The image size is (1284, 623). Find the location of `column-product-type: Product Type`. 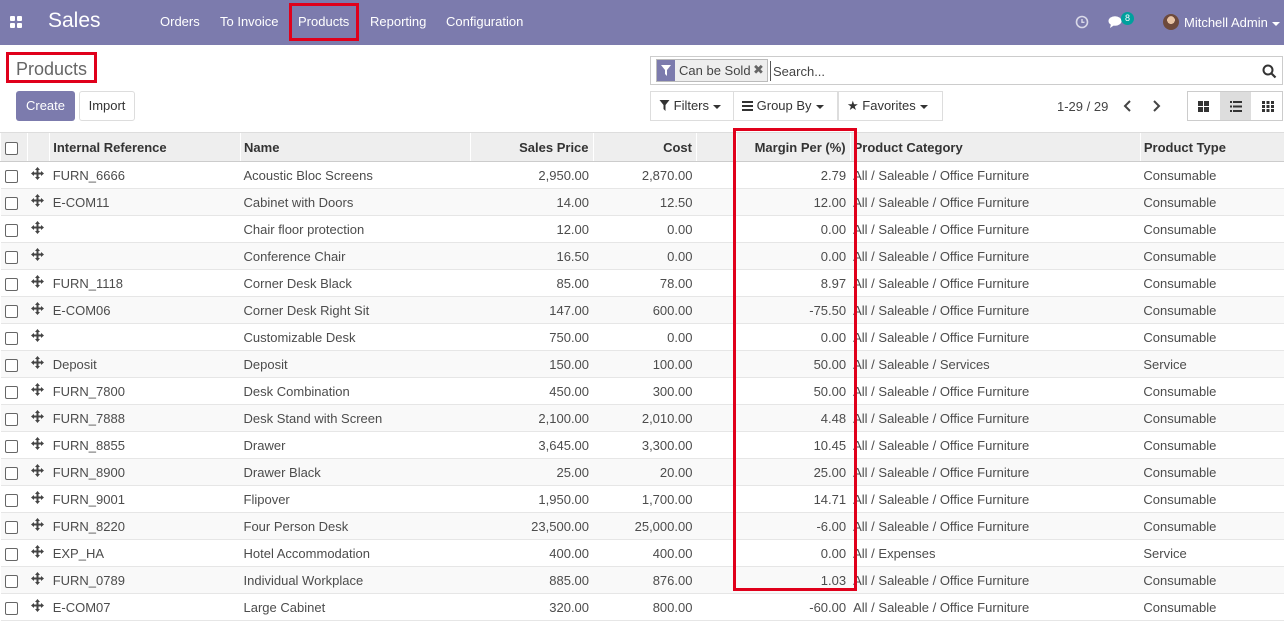

column-product-type: Product Type is located at coordinates (1211, 147).